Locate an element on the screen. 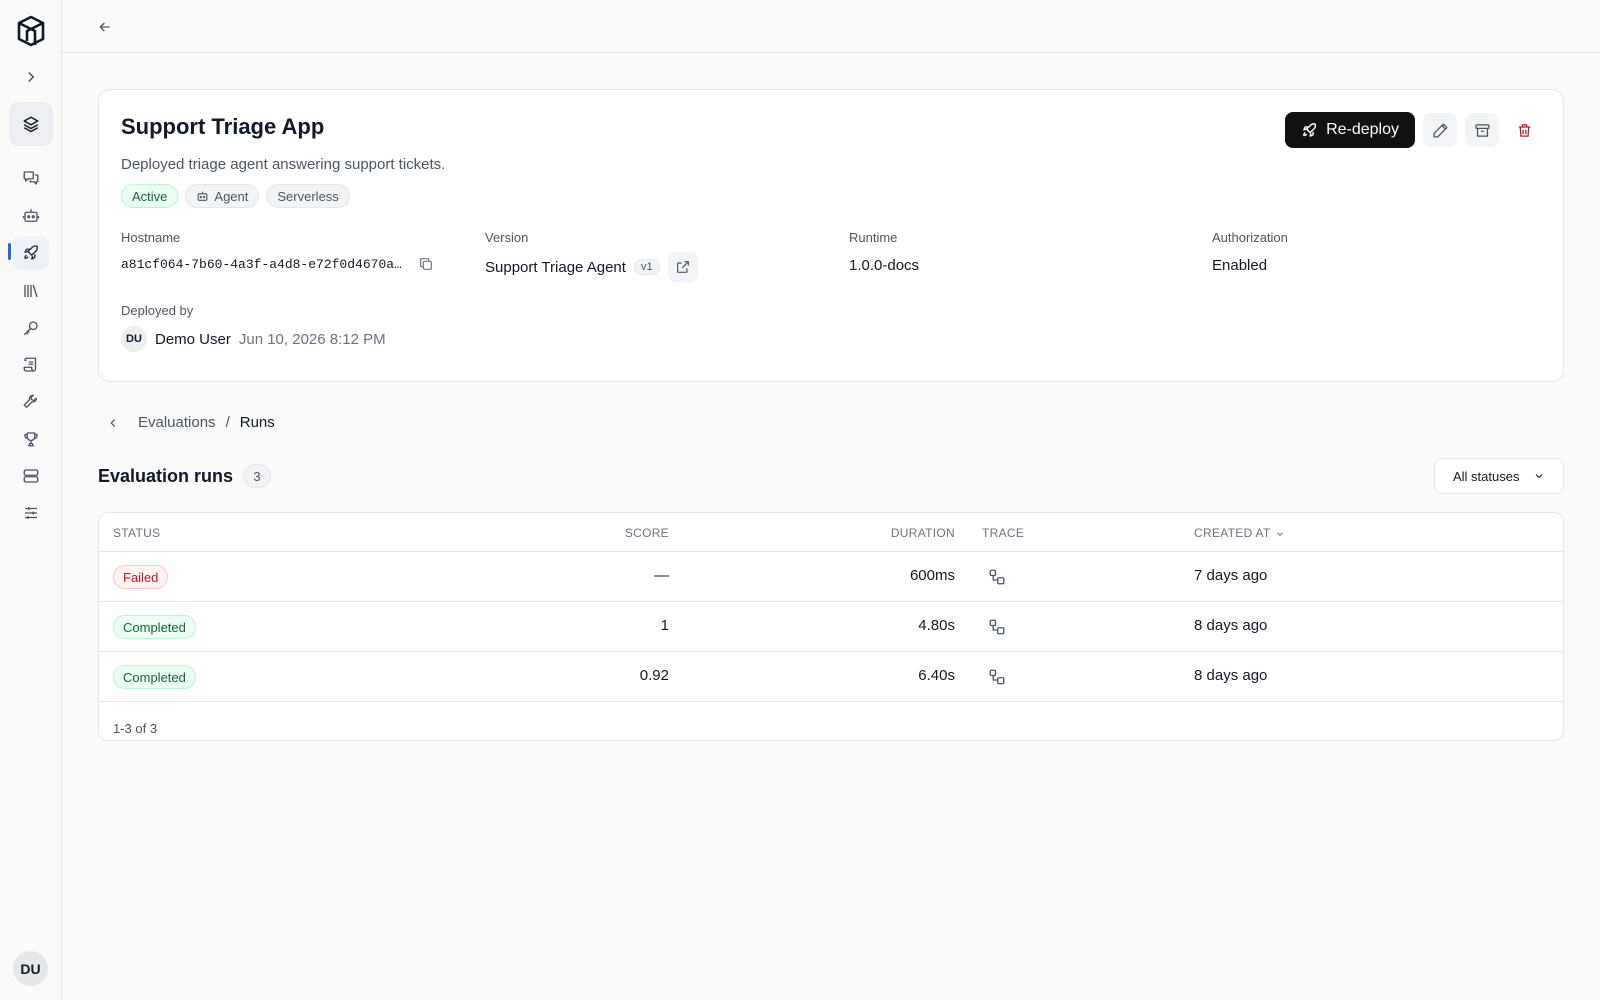 The width and height of the screenshot is (1600, 1000). trophy-icon is located at coordinates (31, 439).